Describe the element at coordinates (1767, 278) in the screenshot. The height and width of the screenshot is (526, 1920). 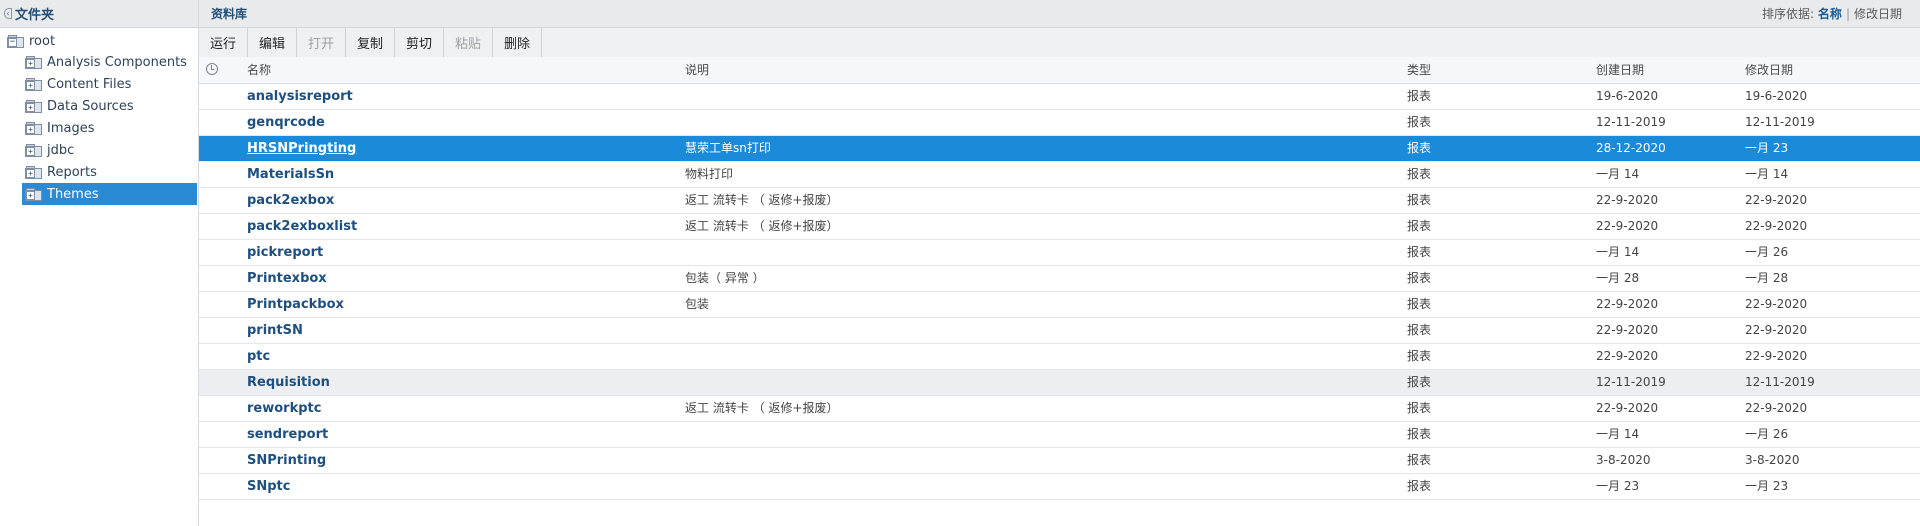
I see `item-modified-date: 一月 28` at that location.